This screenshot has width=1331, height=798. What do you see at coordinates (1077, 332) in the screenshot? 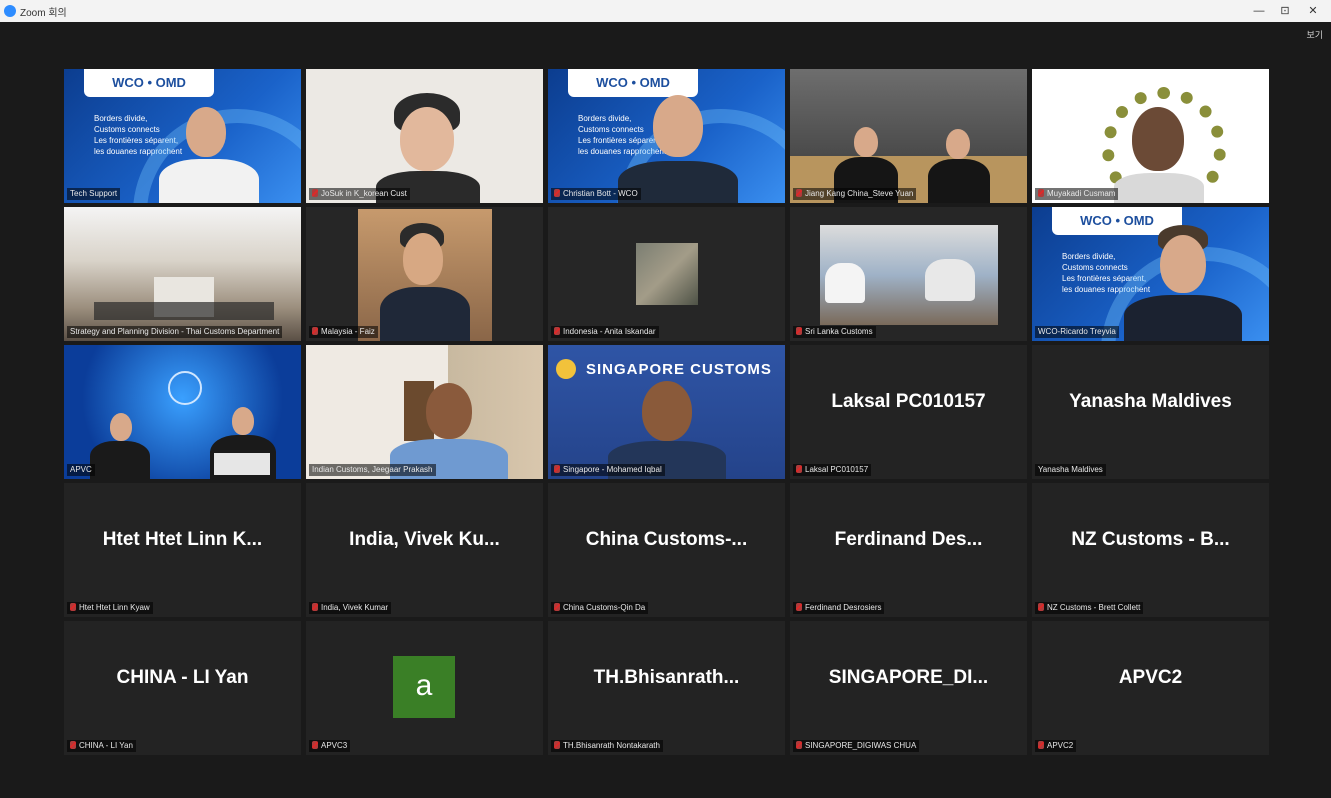
I see `participant-name-label: WCO-Ricardo Treyvia` at bounding box center [1077, 332].